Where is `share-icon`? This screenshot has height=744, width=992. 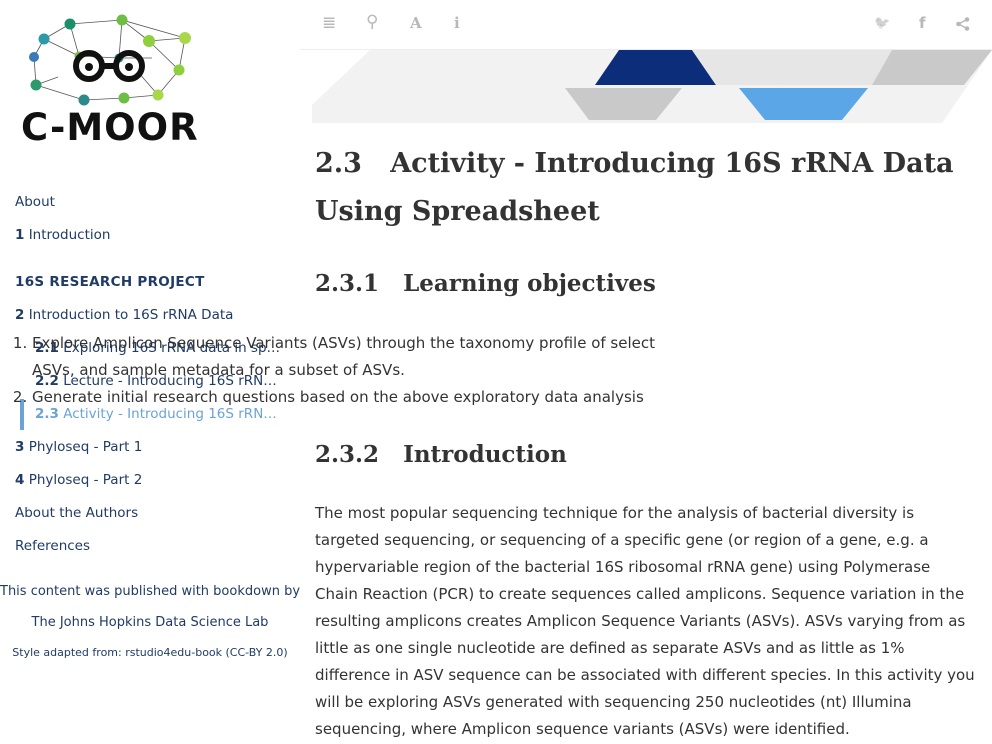 share-icon is located at coordinates (963, 24).